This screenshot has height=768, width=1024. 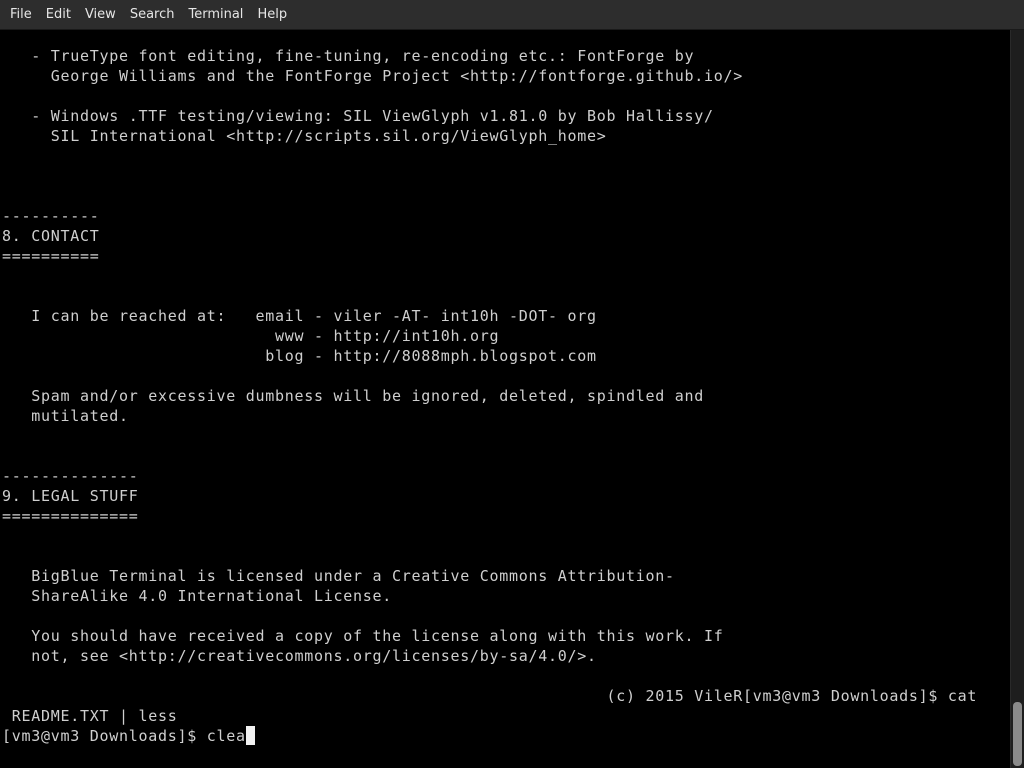 What do you see at coordinates (1017, 734) in the screenshot?
I see `scrollbar-thumb` at bounding box center [1017, 734].